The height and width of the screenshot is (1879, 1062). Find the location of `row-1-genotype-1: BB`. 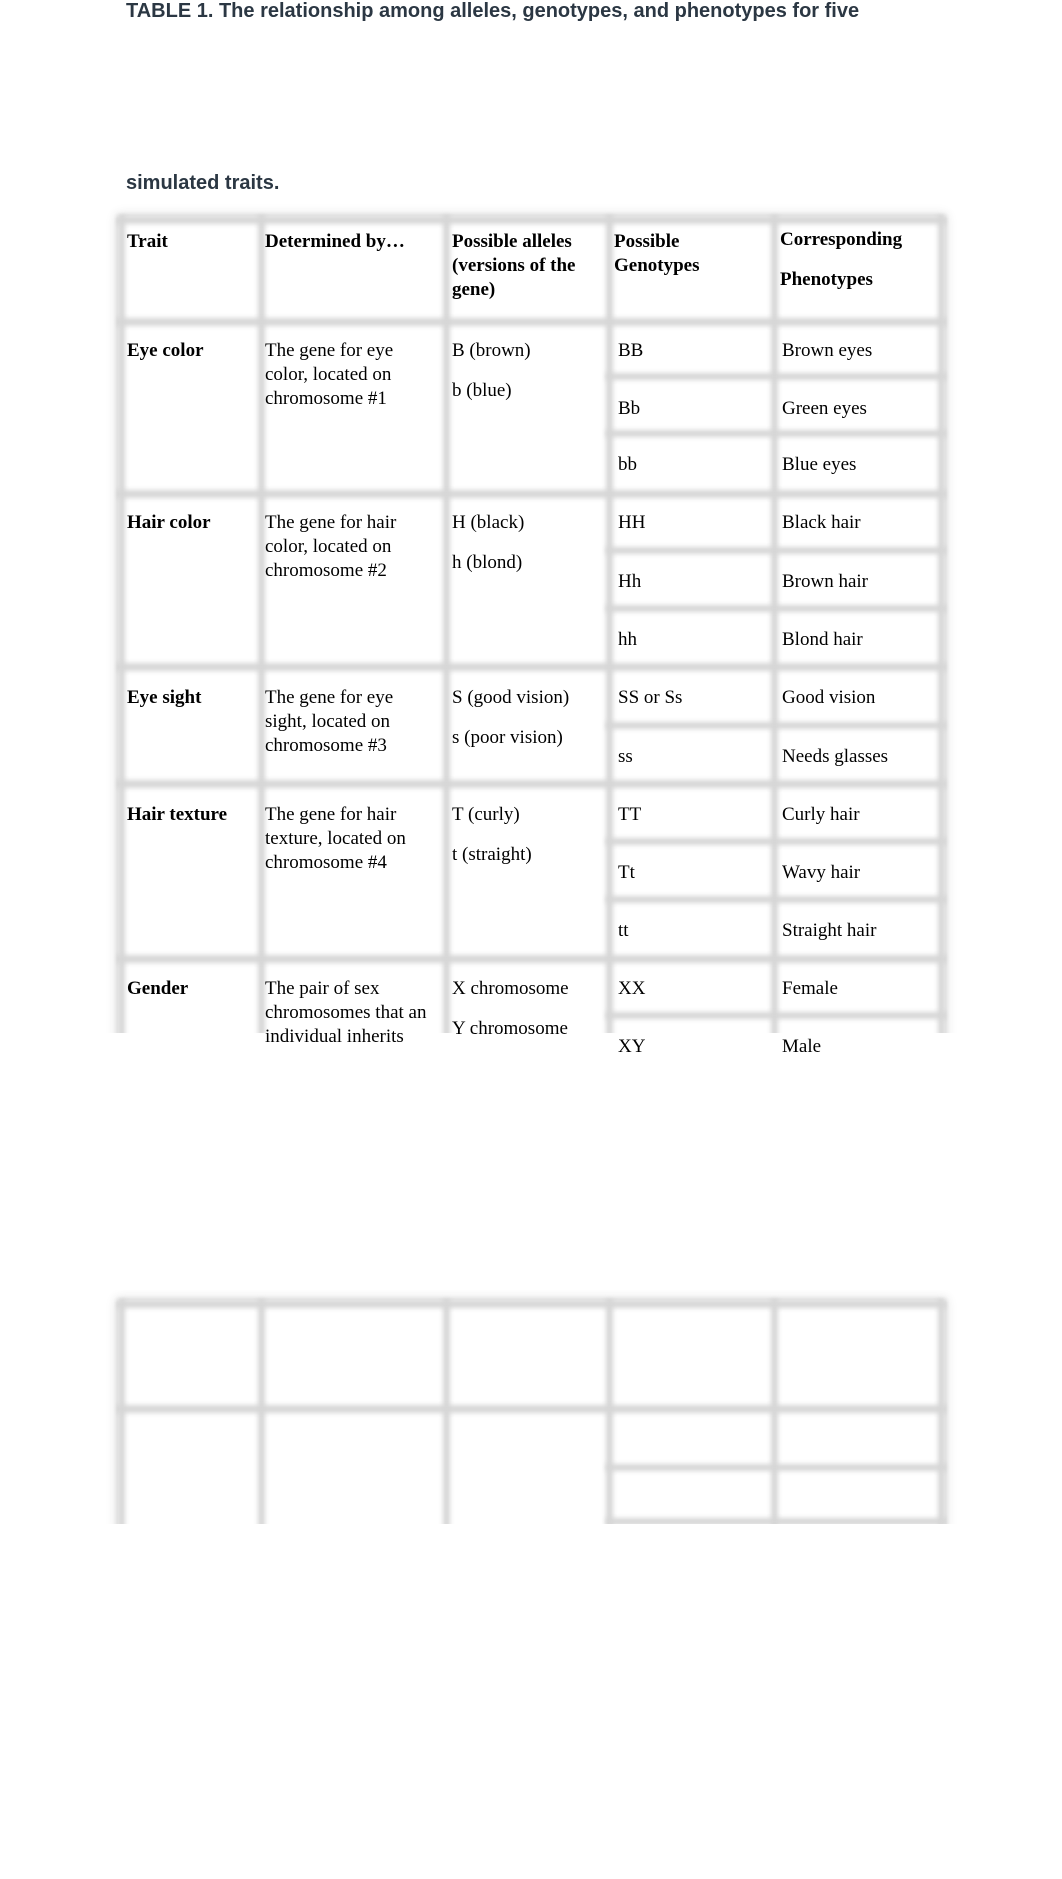

row-1-genotype-1: BB is located at coordinates (631, 350).